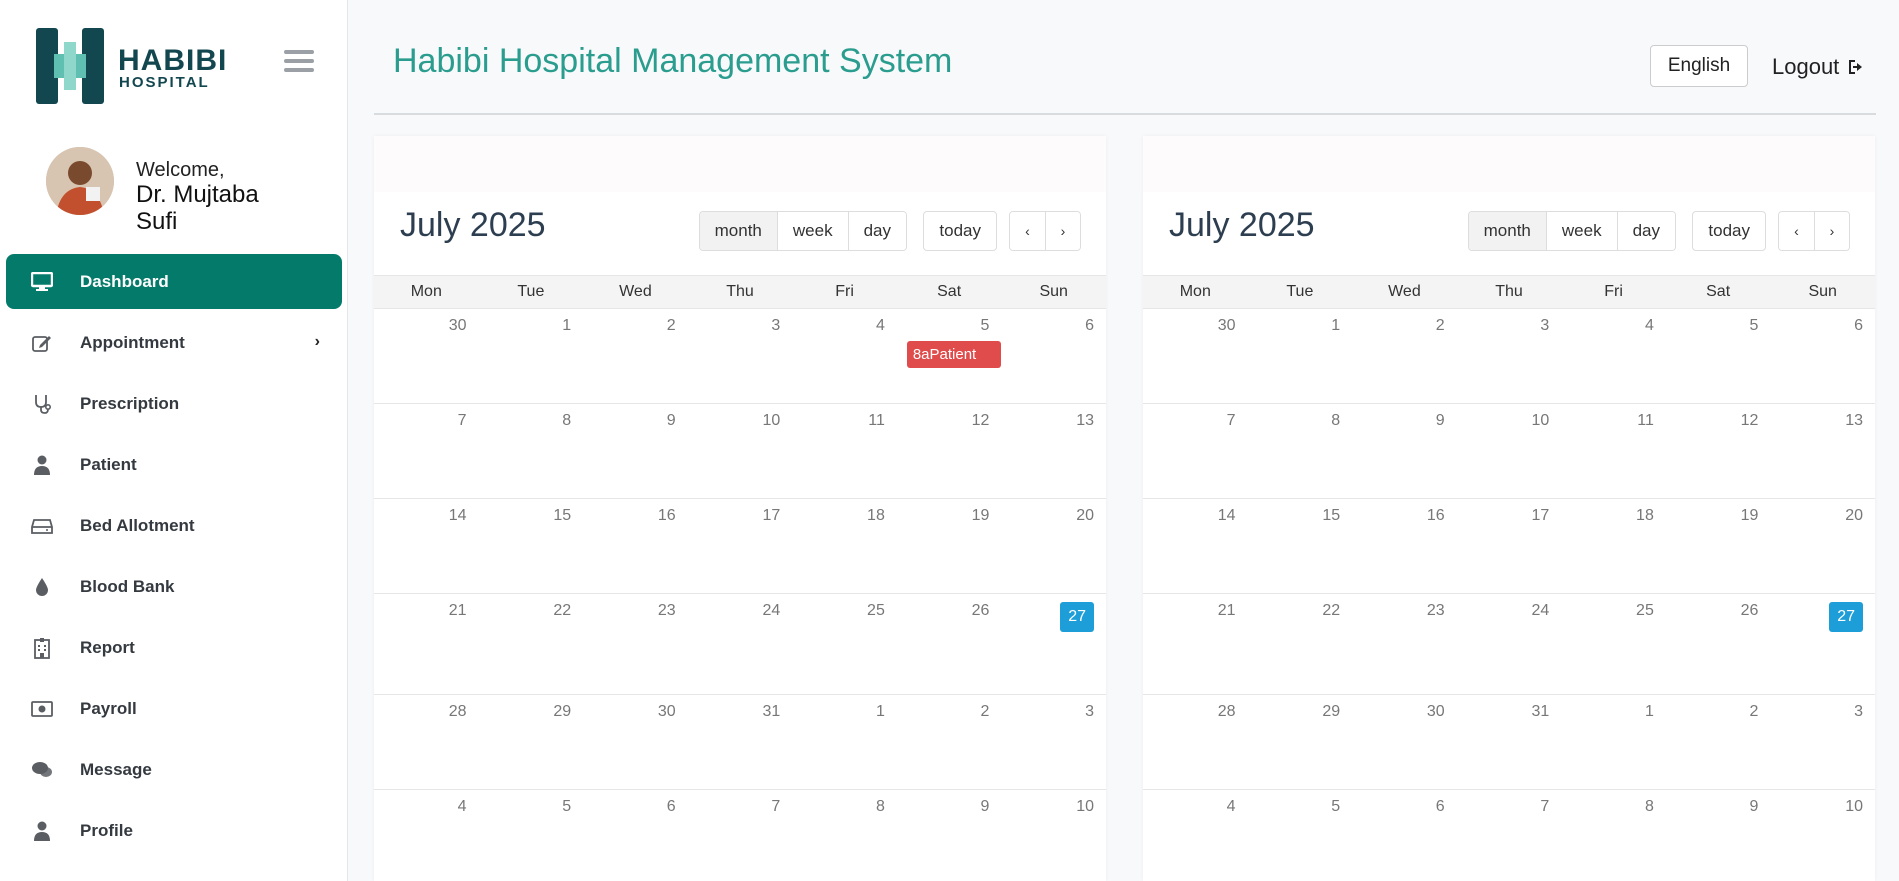 The image size is (1899, 881). I want to click on sidebar-item-prescription: Prescription, so click(174, 403).